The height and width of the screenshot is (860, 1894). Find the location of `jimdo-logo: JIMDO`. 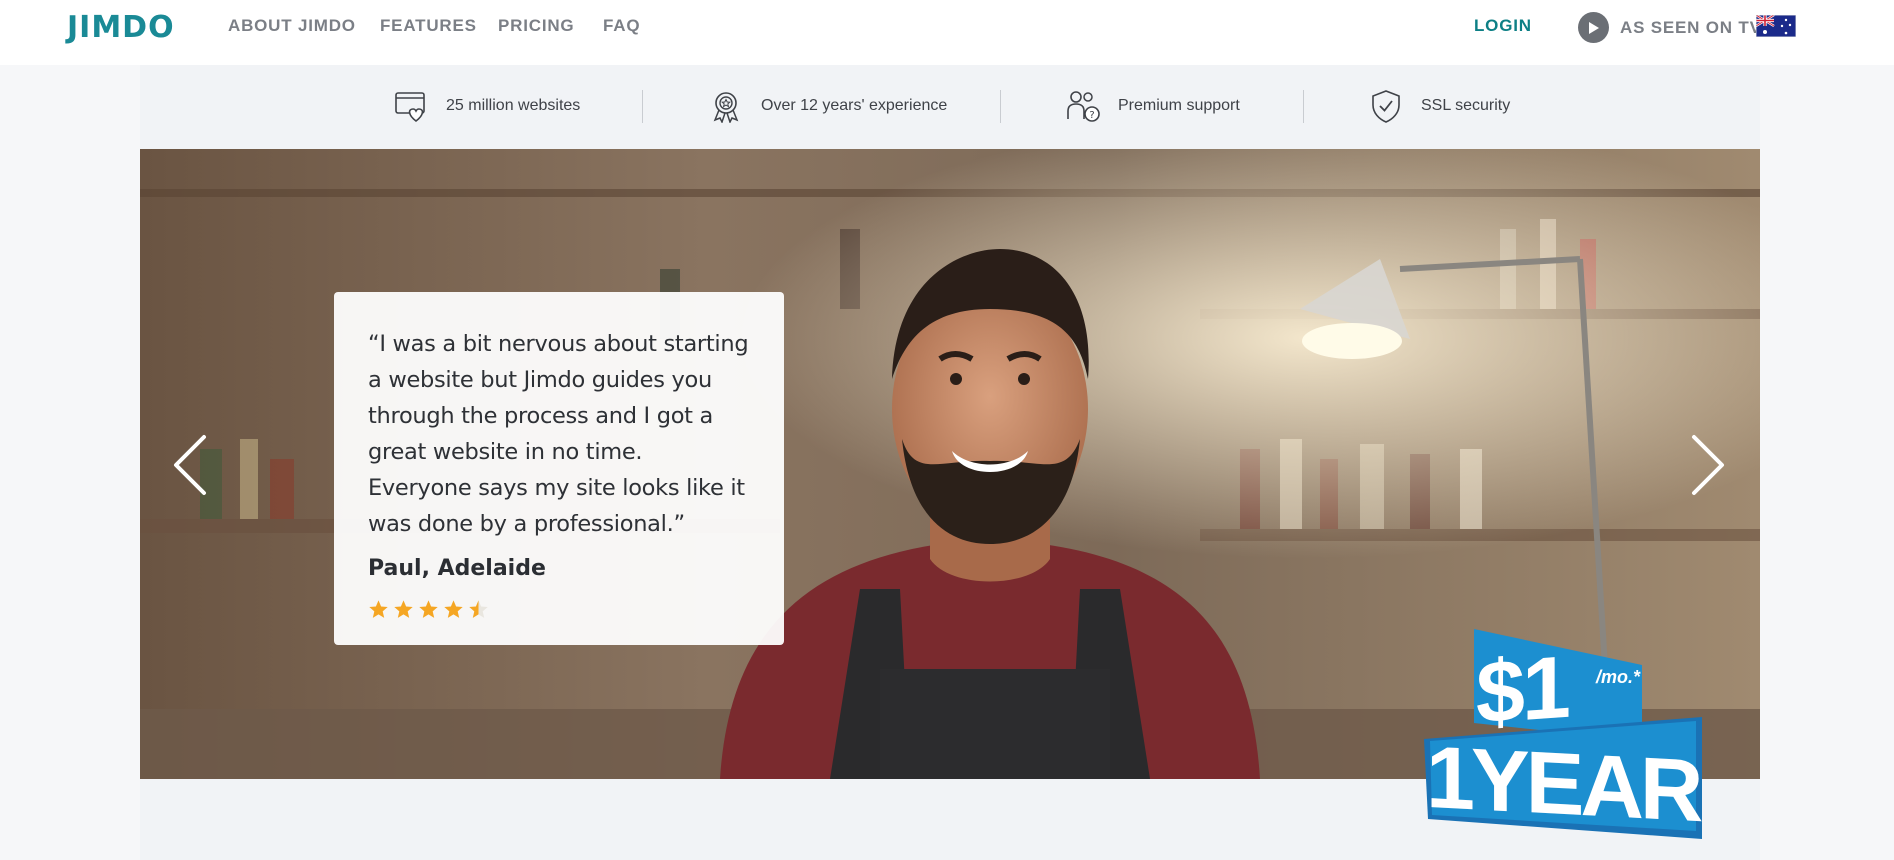

jimdo-logo: JIMDO is located at coordinates (121, 27).